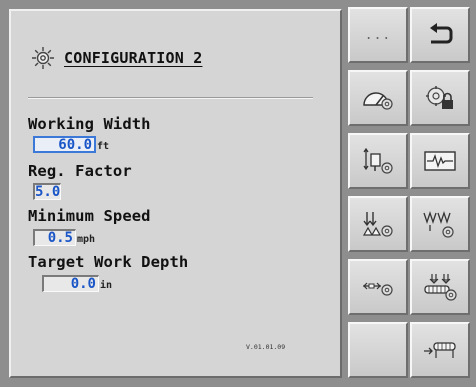 The width and height of the screenshot is (476, 387). I want to click on back-arrow-icon, so click(441, 33).